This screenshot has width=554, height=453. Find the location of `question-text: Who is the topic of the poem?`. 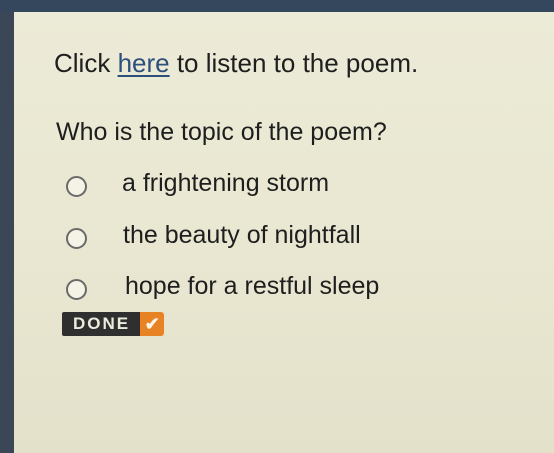

question-text: Who is the topic of the poem? is located at coordinates (221, 132).